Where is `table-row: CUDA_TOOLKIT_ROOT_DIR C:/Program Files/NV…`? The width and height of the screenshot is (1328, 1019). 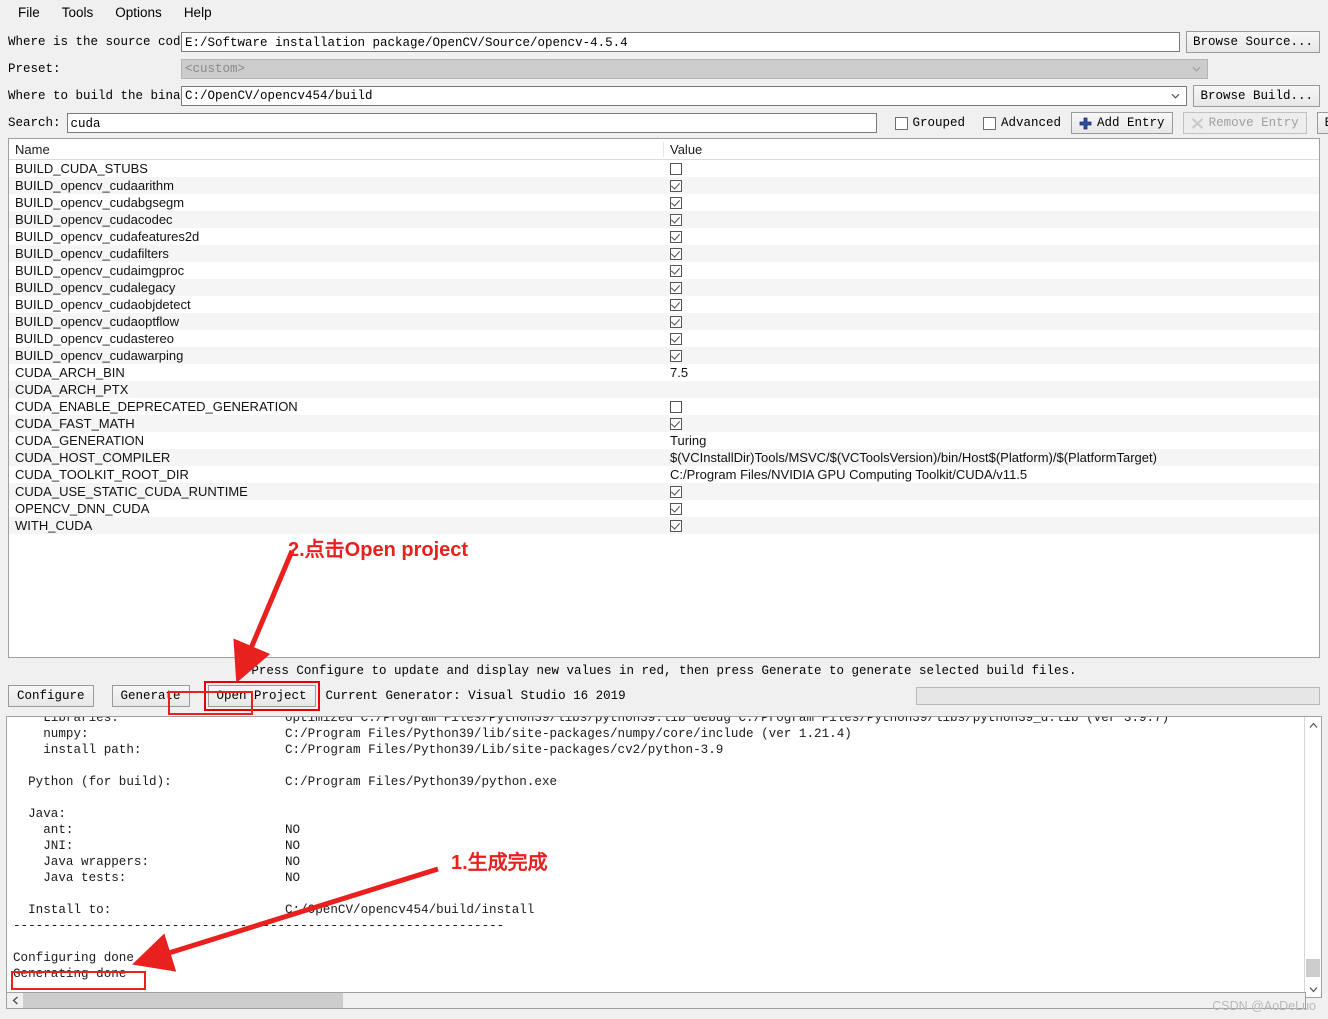 table-row: CUDA_TOOLKIT_ROOT_DIR C:/Program Files/NV… is located at coordinates (664, 474).